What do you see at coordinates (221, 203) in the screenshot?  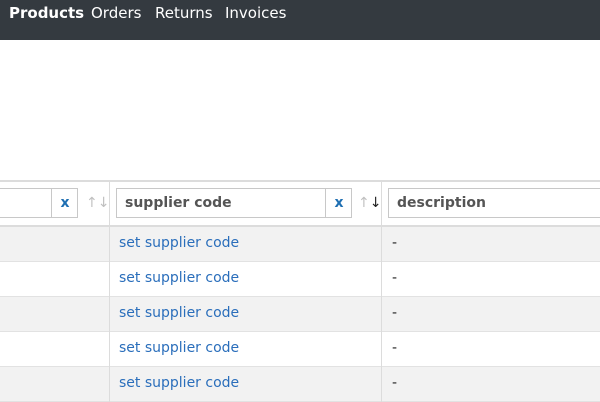 I see `supplier-code-filter-input` at bounding box center [221, 203].